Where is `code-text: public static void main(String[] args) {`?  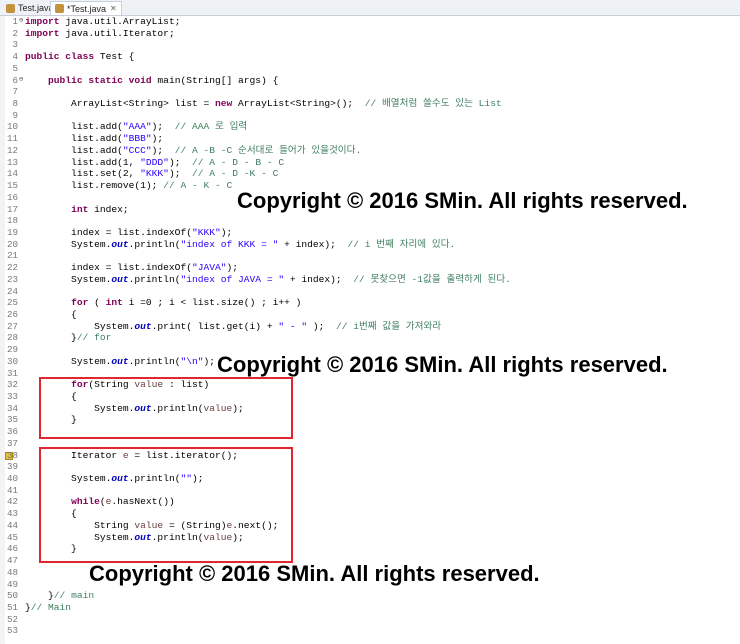 code-text: public static void main(String[] args) { is located at coordinates (151, 81).